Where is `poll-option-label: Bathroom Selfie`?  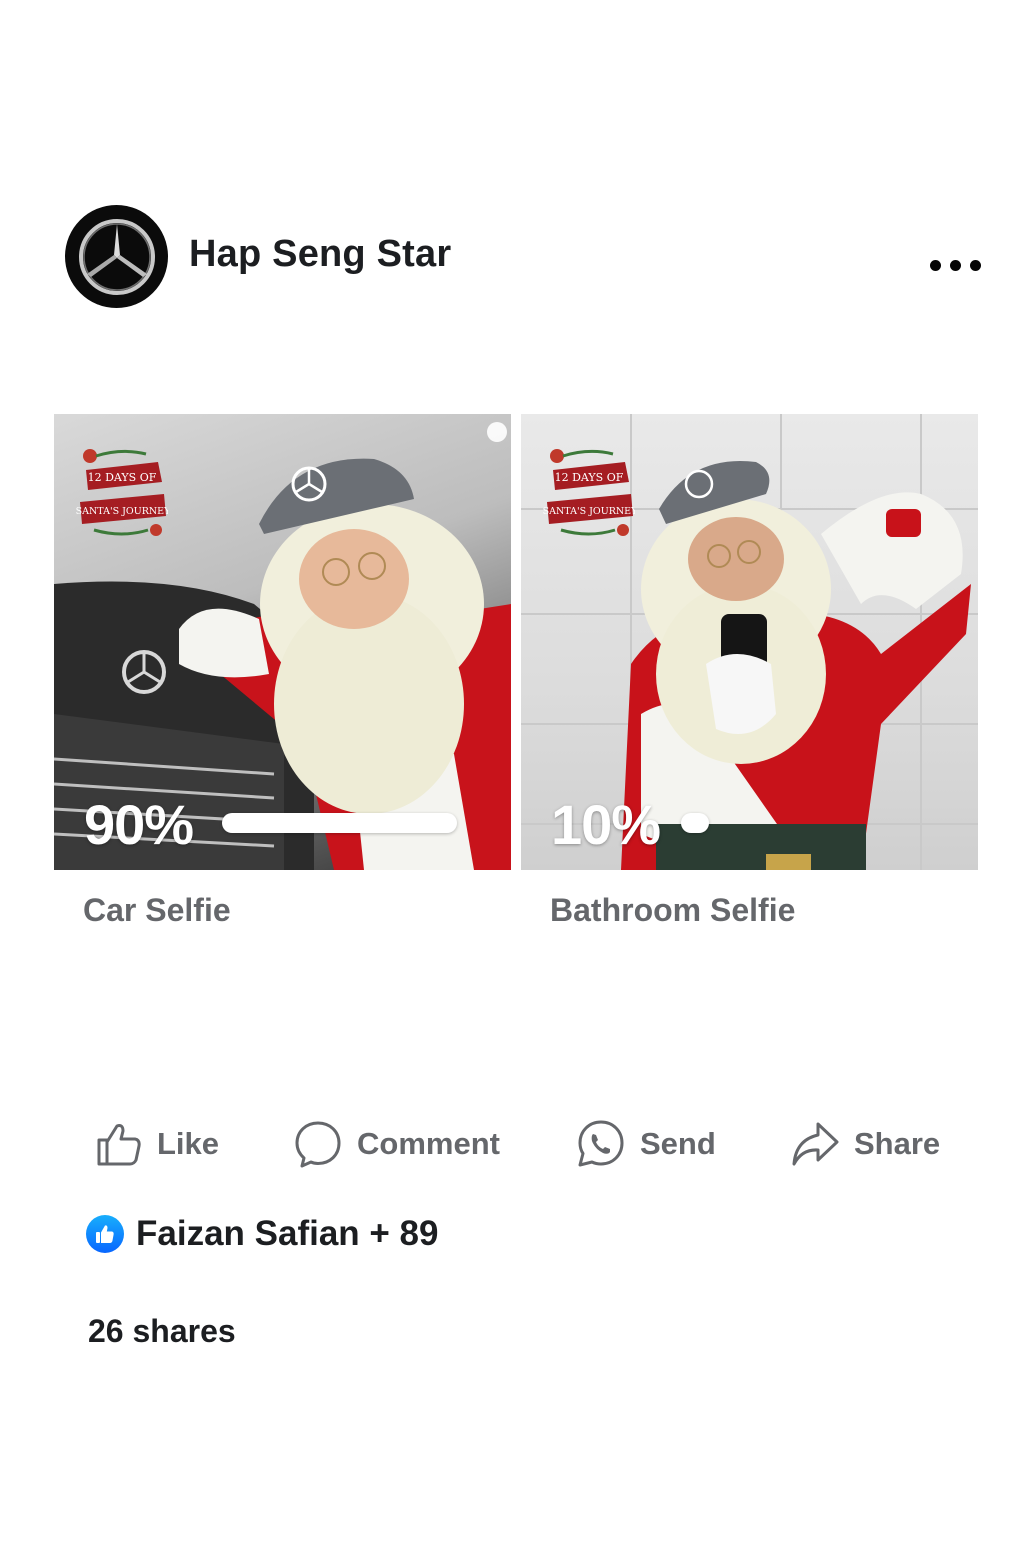
poll-option-label: Bathroom Selfie is located at coordinates (672, 910).